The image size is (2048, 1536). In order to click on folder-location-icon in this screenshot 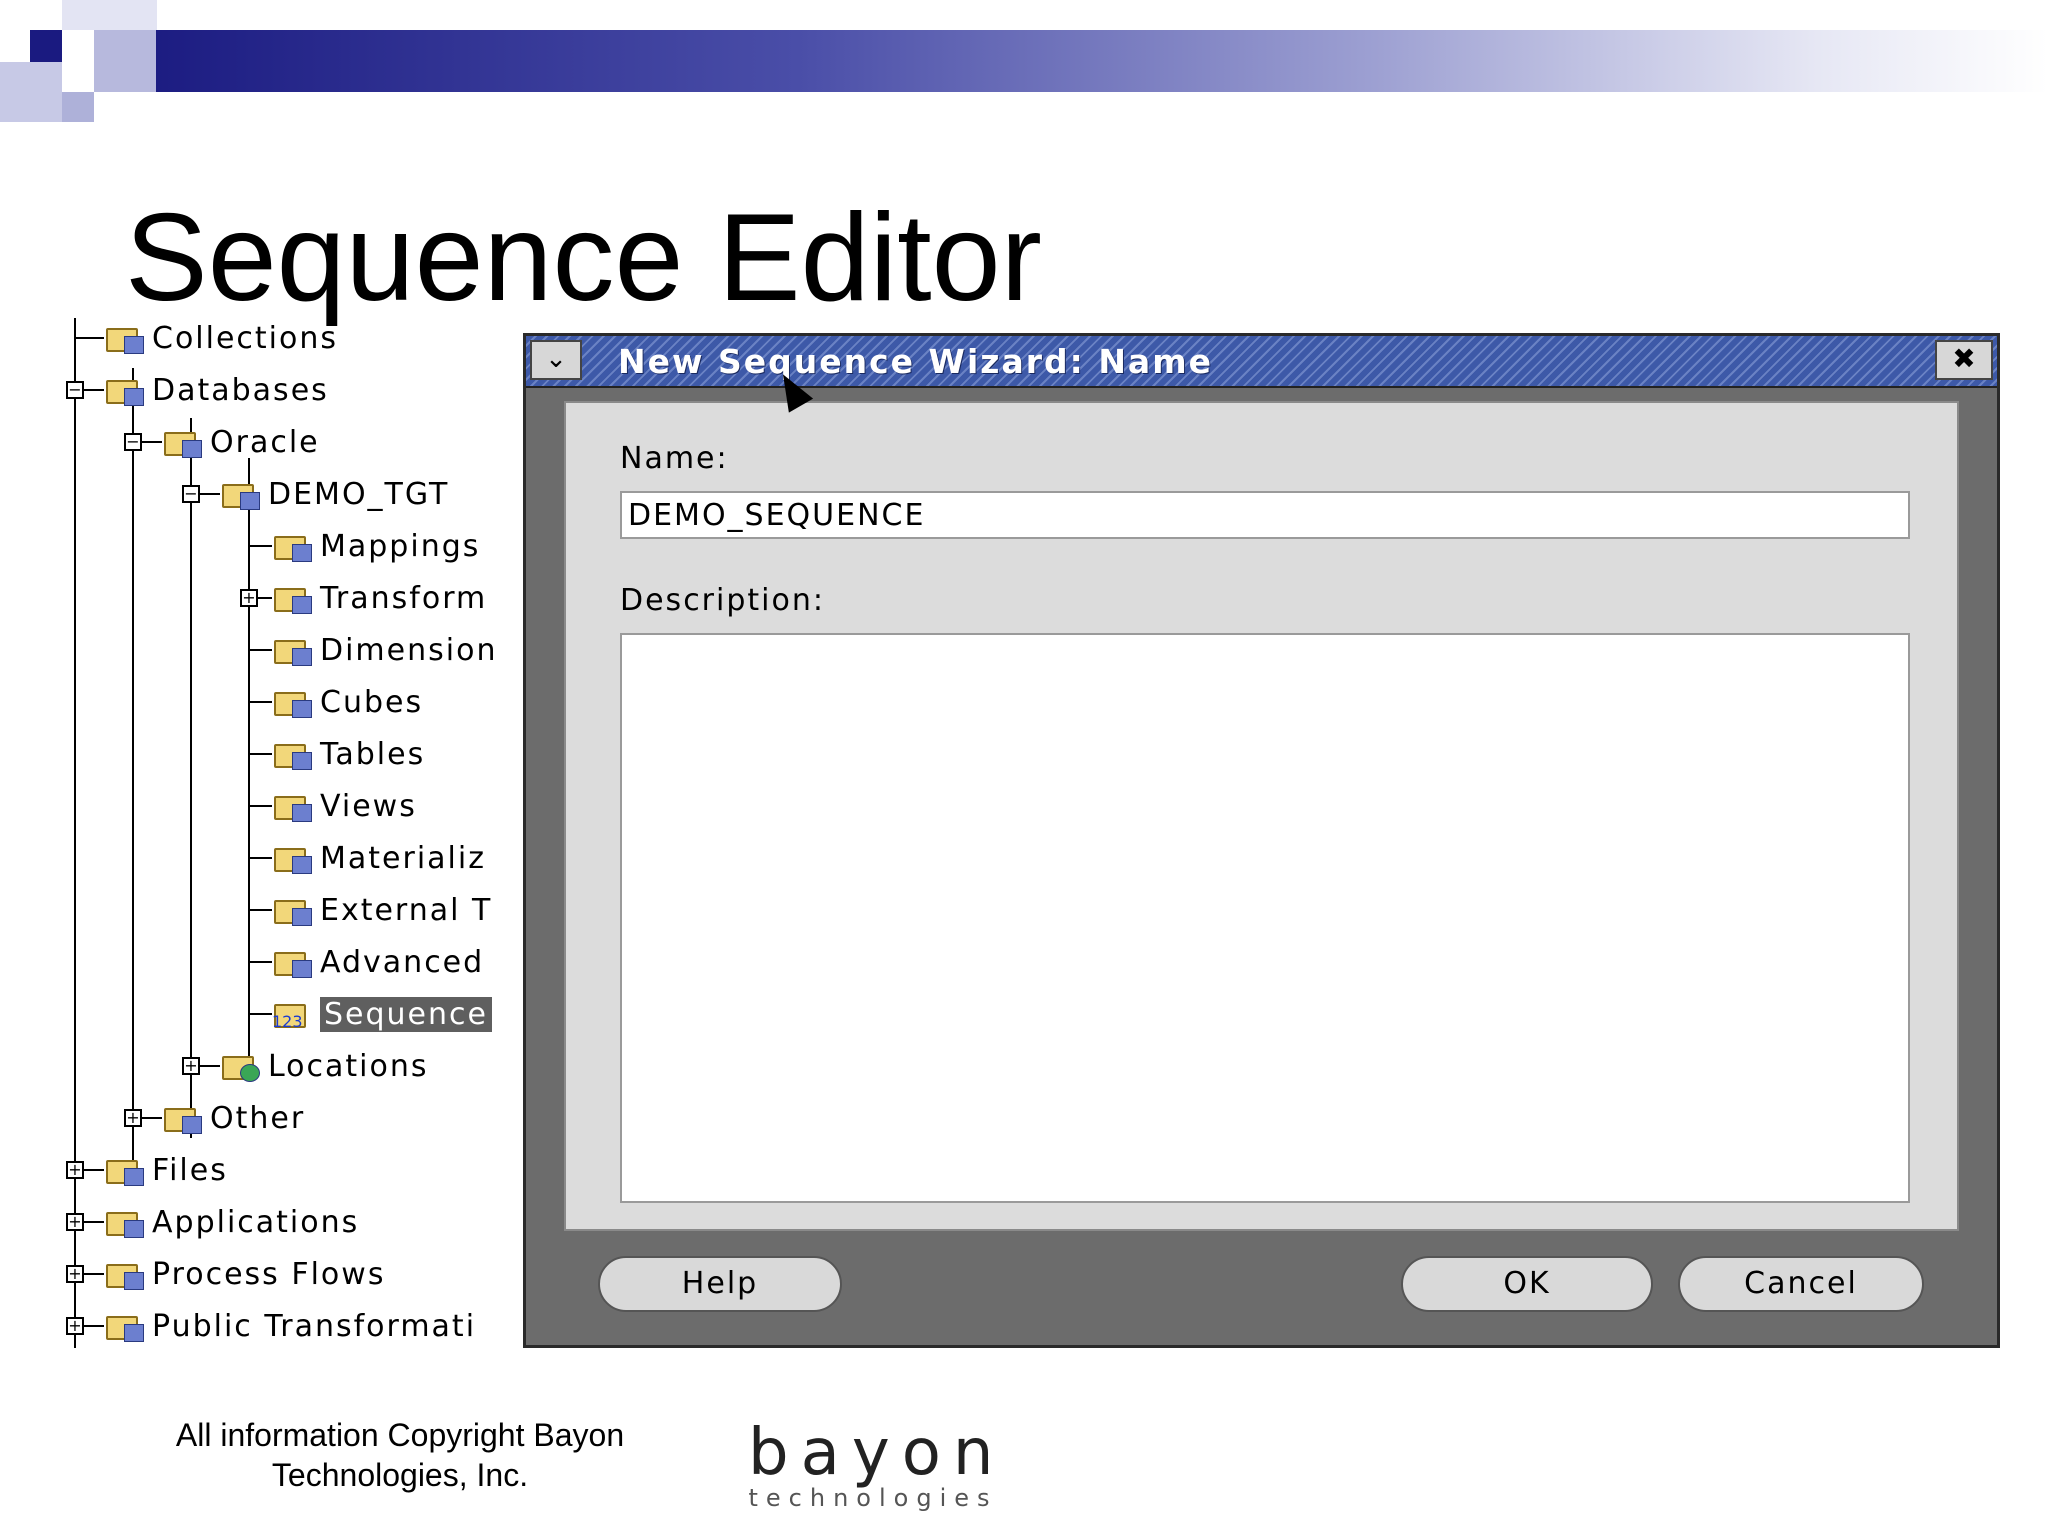, I will do `click(240, 1066)`.